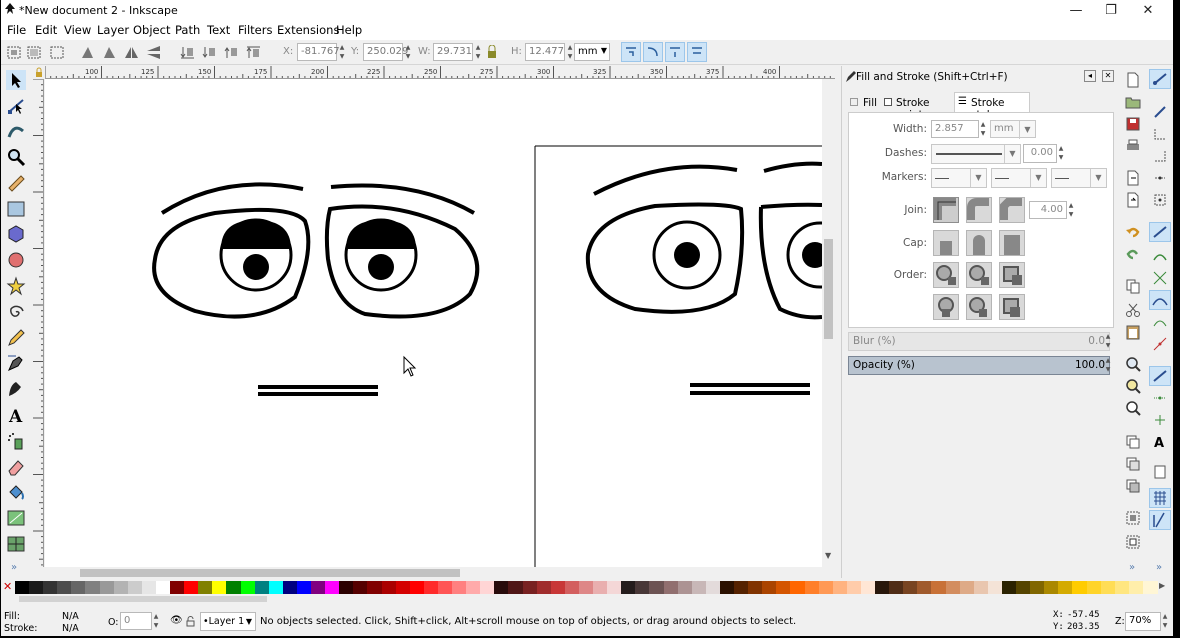  I want to click on select-all-layers-icon, so click(34, 52).